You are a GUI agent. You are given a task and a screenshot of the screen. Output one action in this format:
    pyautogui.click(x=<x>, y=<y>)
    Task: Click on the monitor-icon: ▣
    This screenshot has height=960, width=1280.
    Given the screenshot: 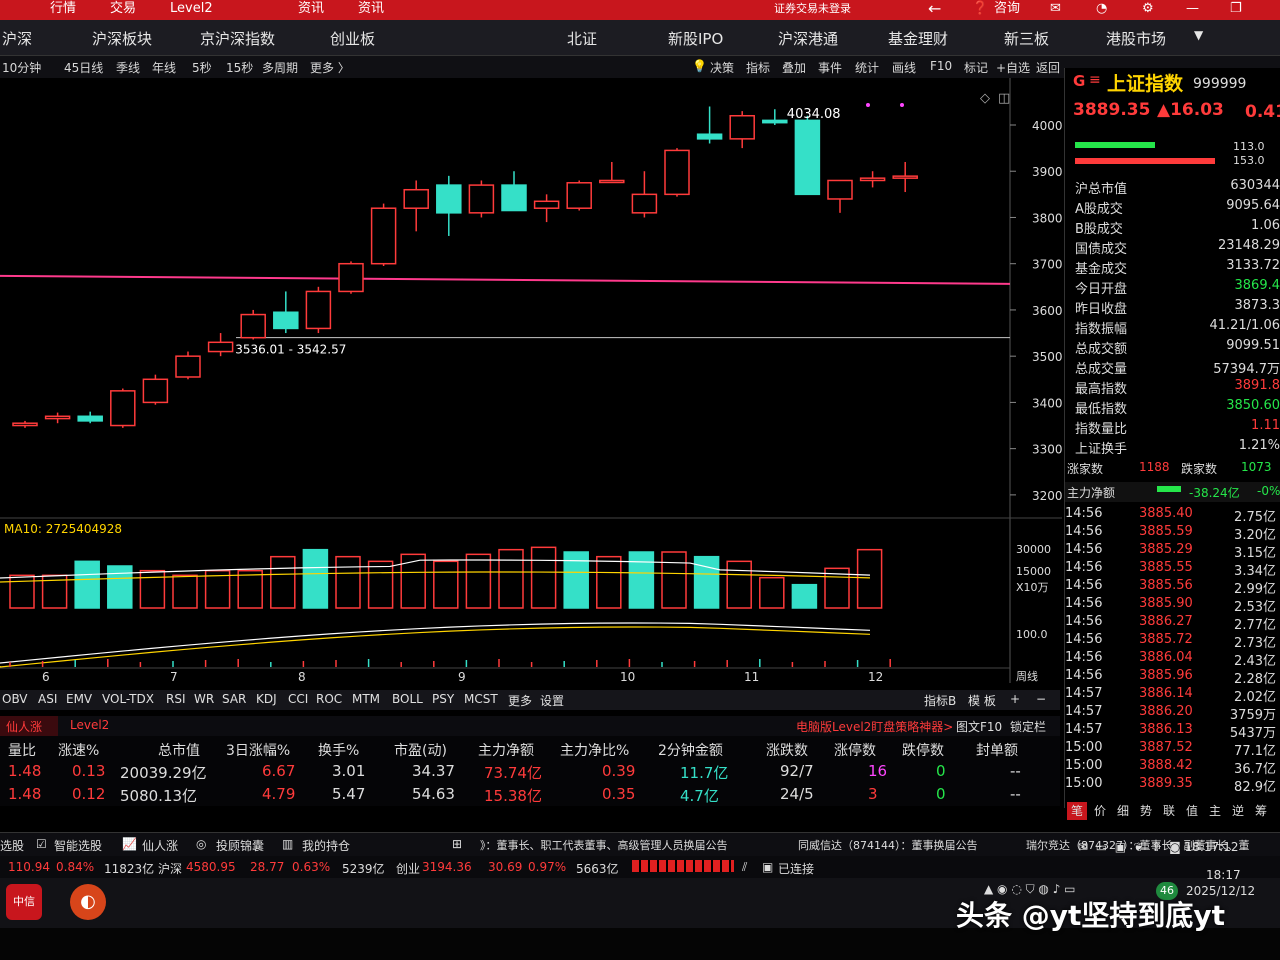 What is the action you would take?
    pyautogui.click(x=1120, y=847)
    